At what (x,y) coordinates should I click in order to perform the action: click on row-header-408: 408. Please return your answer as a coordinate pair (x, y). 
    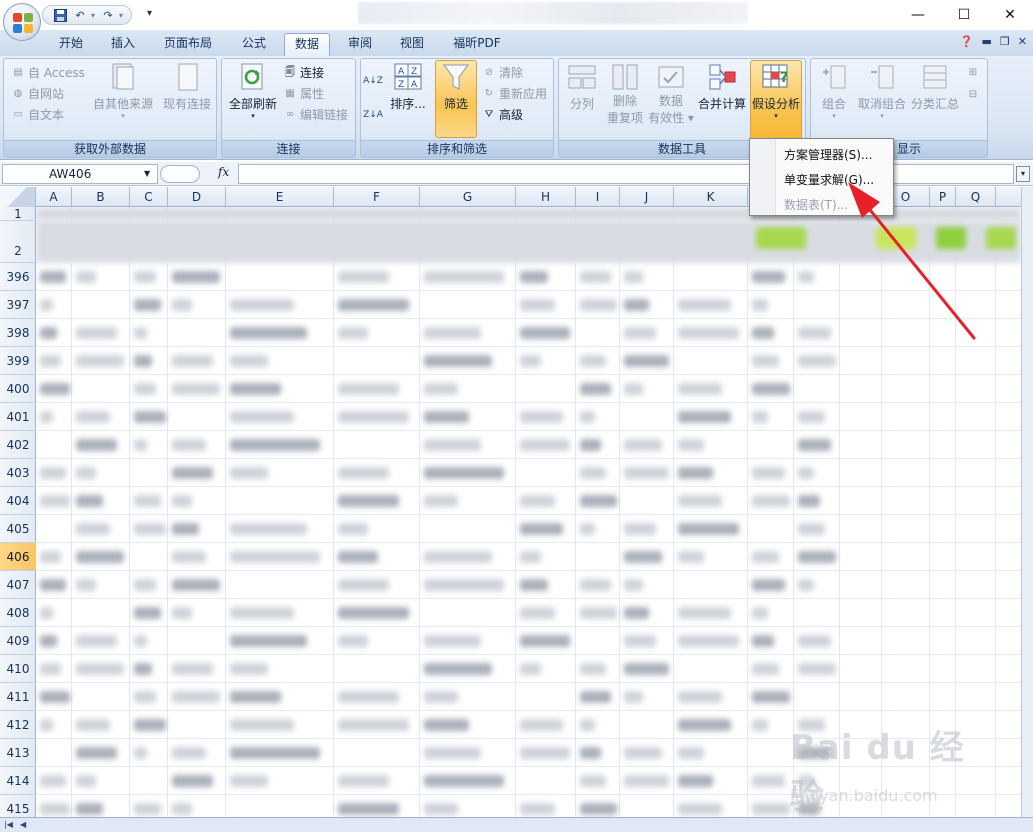
    Looking at the image, I should click on (18, 613).